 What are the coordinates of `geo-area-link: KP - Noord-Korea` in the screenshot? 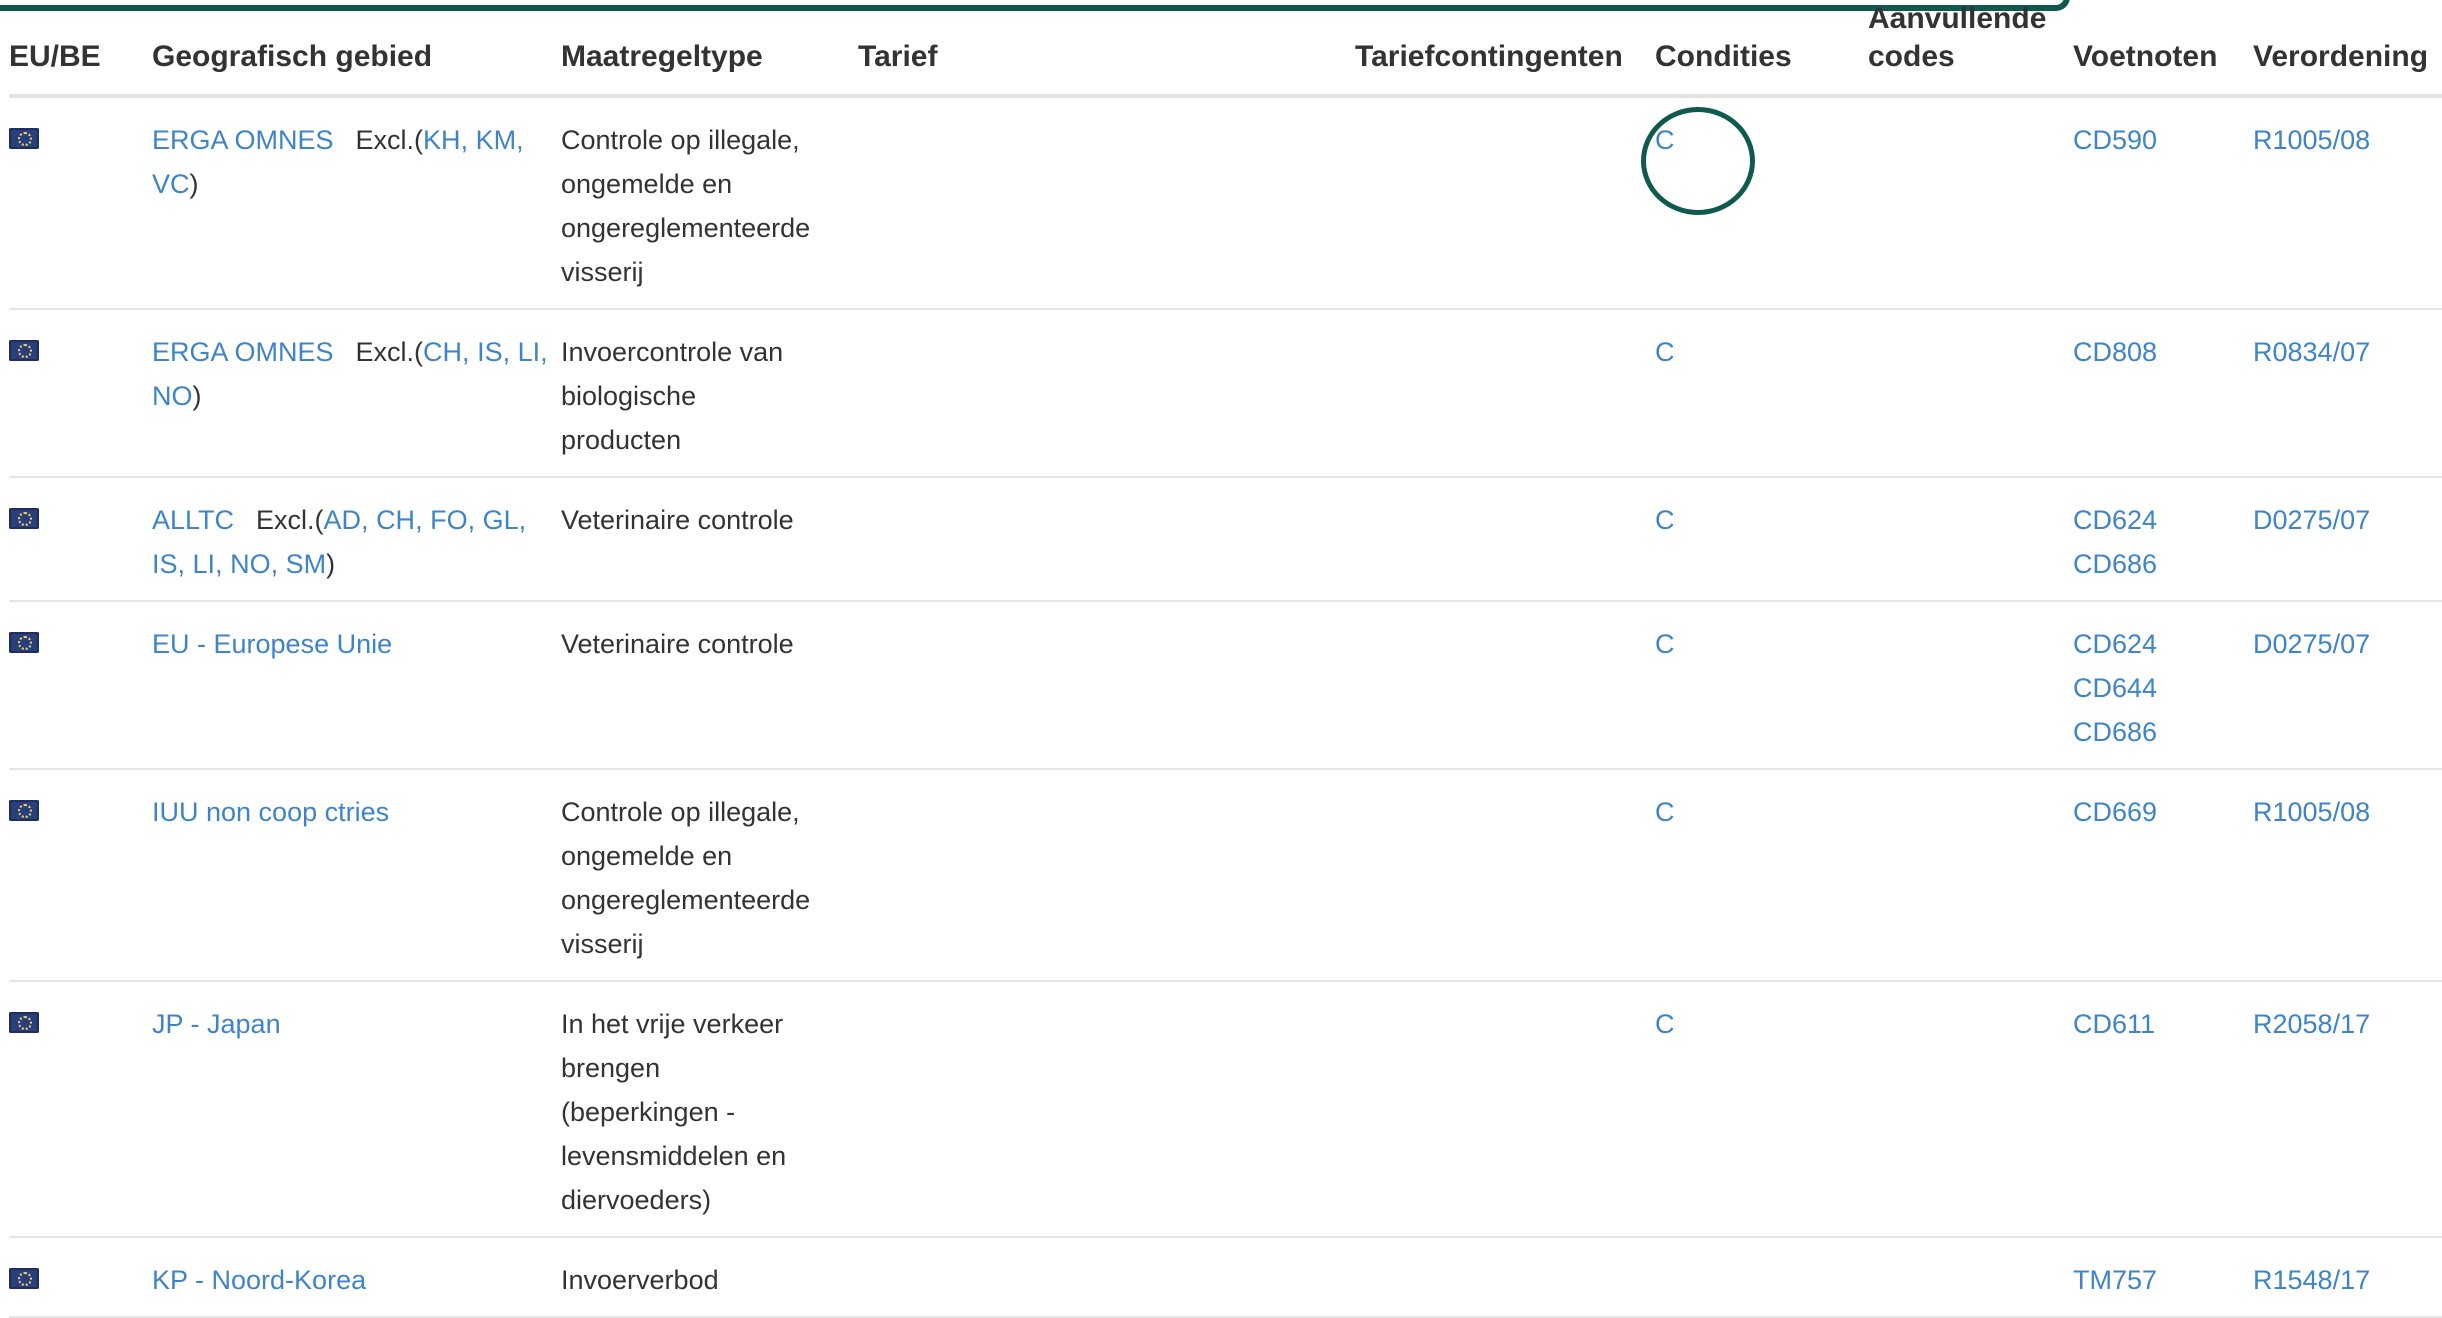 It's located at (259, 1280).